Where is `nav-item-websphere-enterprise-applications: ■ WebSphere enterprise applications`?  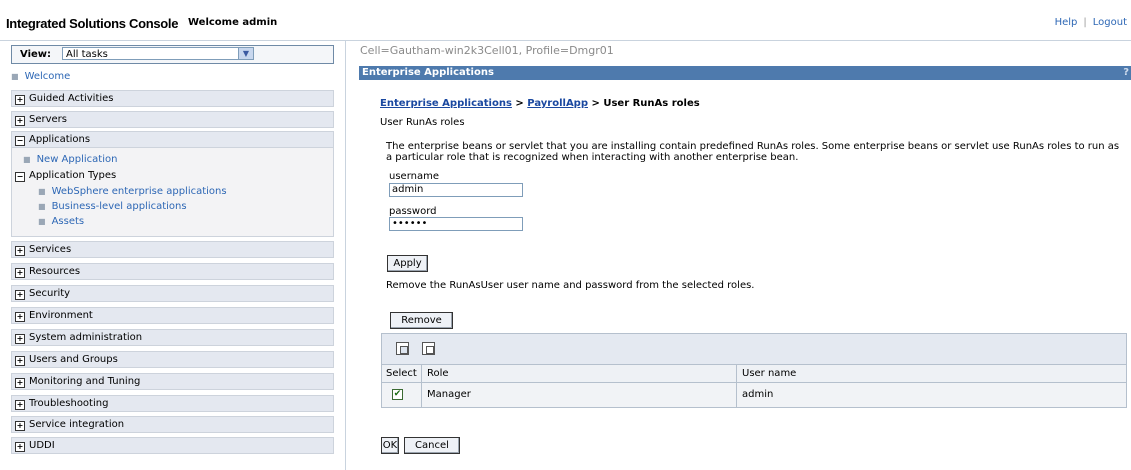 nav-item-websphere-enterprise-applications: ■ WebSphere enterprise applications is located at coordinates (132, 191).